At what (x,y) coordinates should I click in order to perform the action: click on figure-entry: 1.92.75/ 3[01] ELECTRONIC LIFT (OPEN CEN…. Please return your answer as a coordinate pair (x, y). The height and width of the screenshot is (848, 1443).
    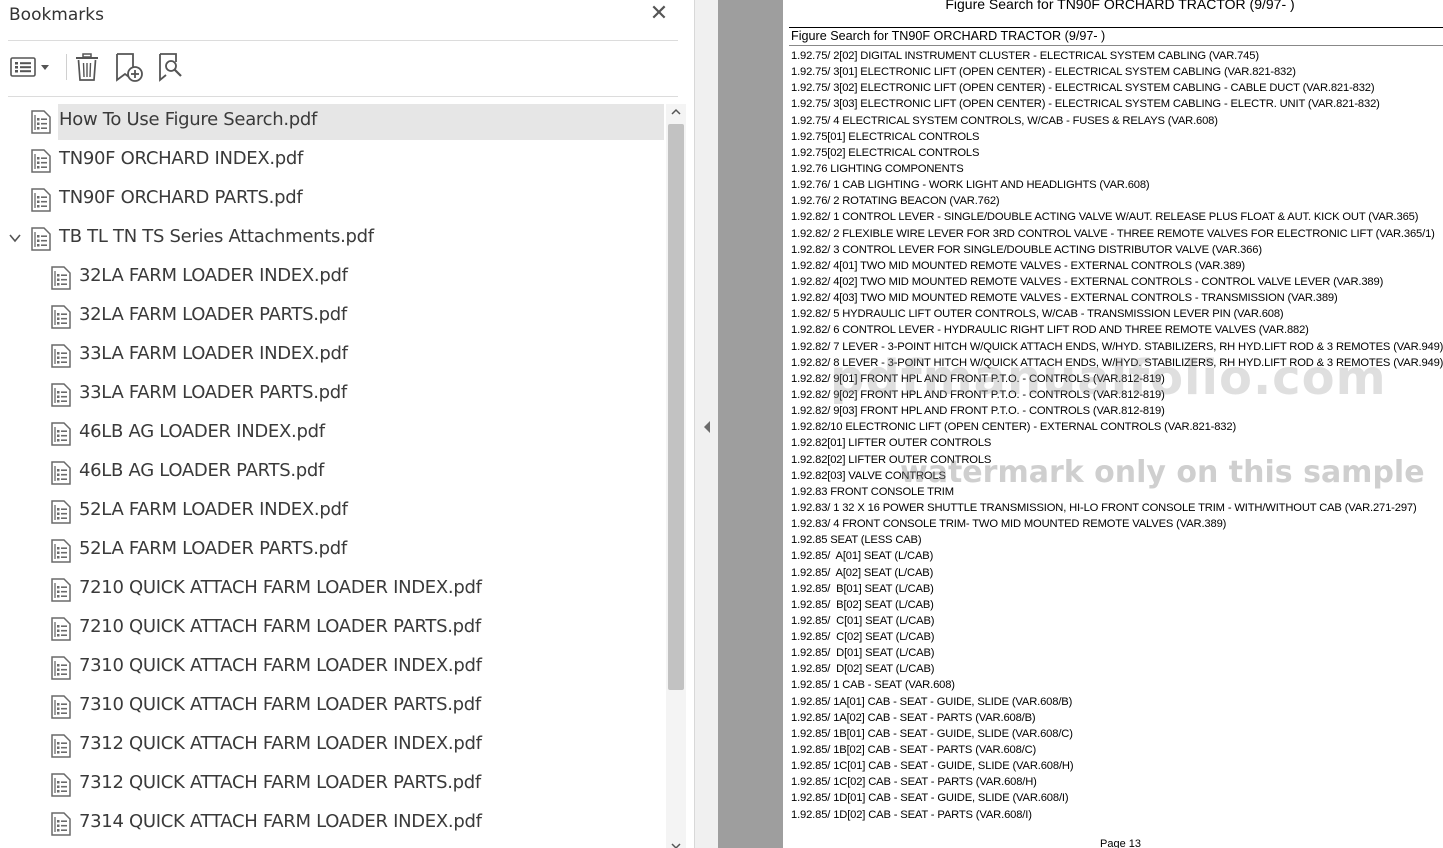
    Looking at the image, I should click on (1043, 72).